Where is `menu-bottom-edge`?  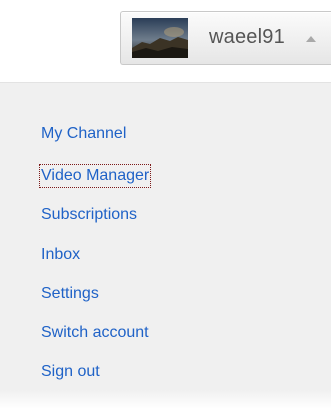
menu-bottom-edge is located at coordinates (165, 399).